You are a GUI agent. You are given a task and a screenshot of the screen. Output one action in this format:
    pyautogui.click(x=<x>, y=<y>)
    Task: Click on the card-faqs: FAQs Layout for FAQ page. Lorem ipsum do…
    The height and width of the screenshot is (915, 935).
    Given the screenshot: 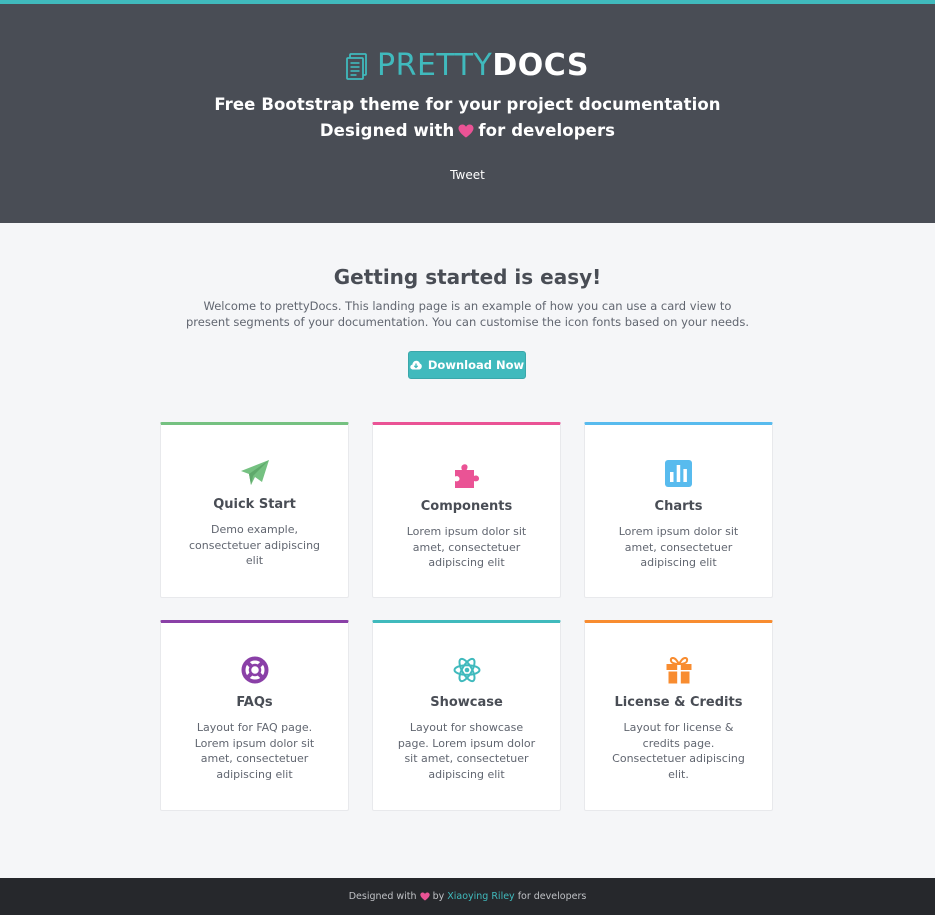 What is the action you would take?
    pyautogui.click(x=254, y=715)
    